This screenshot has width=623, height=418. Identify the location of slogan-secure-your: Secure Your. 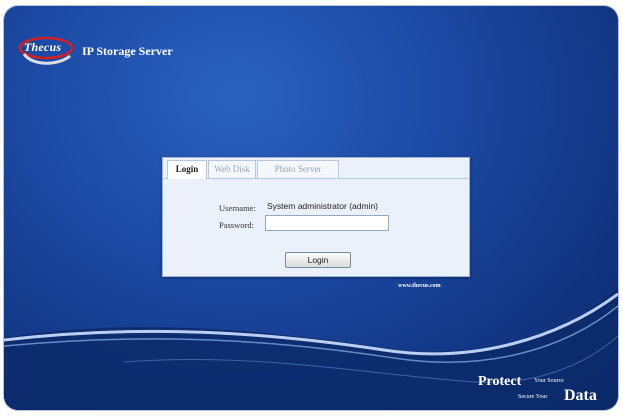
(533, 397).